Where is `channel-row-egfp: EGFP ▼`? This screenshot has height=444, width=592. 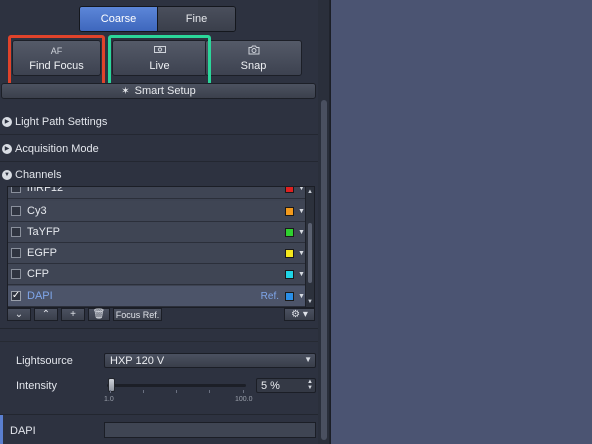
channel-row-egfp: EGFP ▼ is located at coordinates (157, 253).